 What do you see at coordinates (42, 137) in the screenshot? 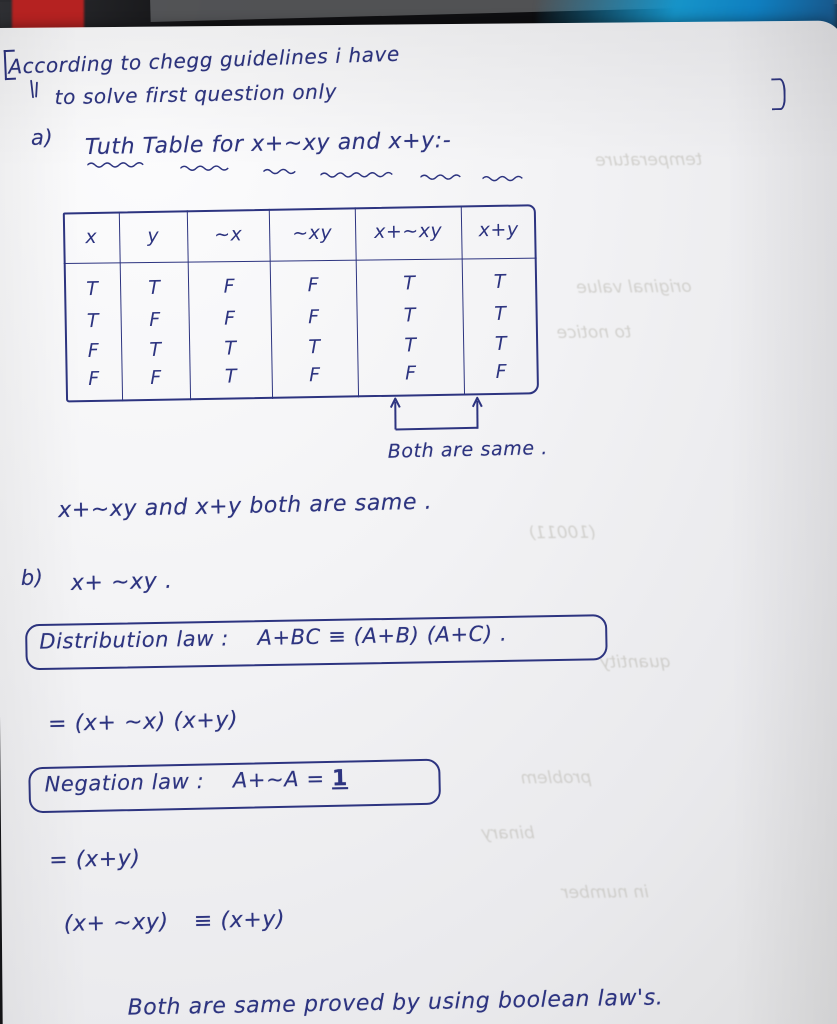
I see `part-a-label: a)` at bounding box center [42, 137].